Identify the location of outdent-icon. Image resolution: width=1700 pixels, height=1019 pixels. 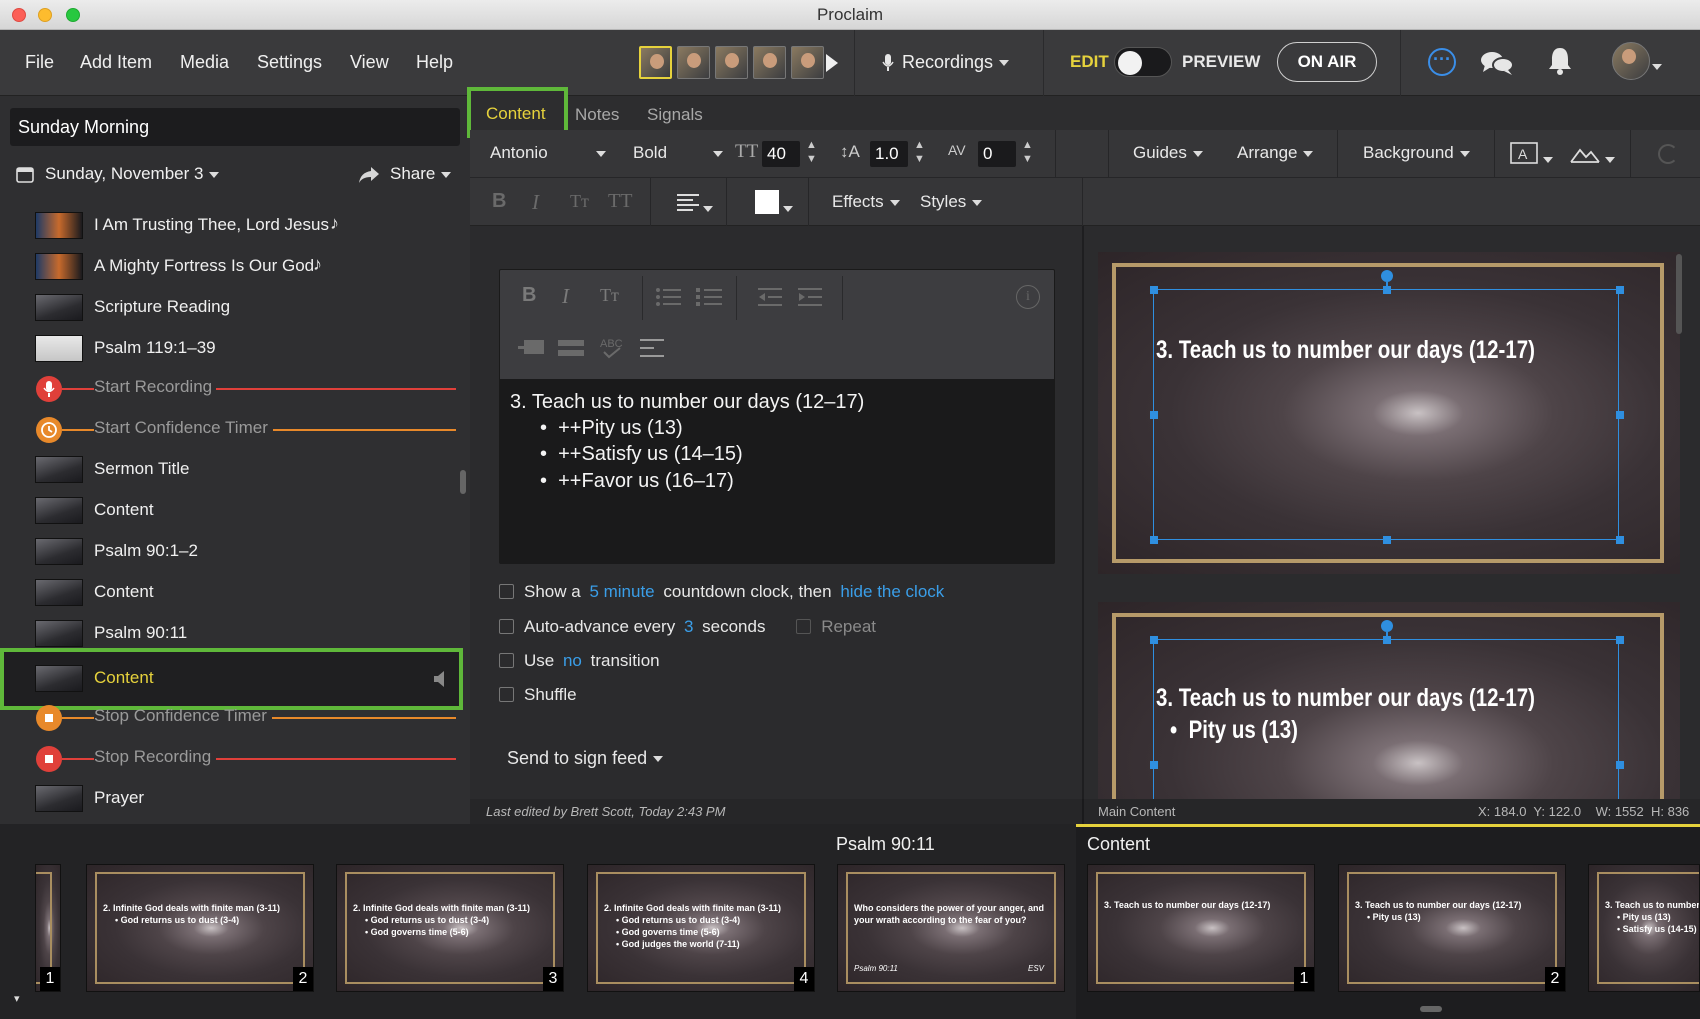
(770, 297).